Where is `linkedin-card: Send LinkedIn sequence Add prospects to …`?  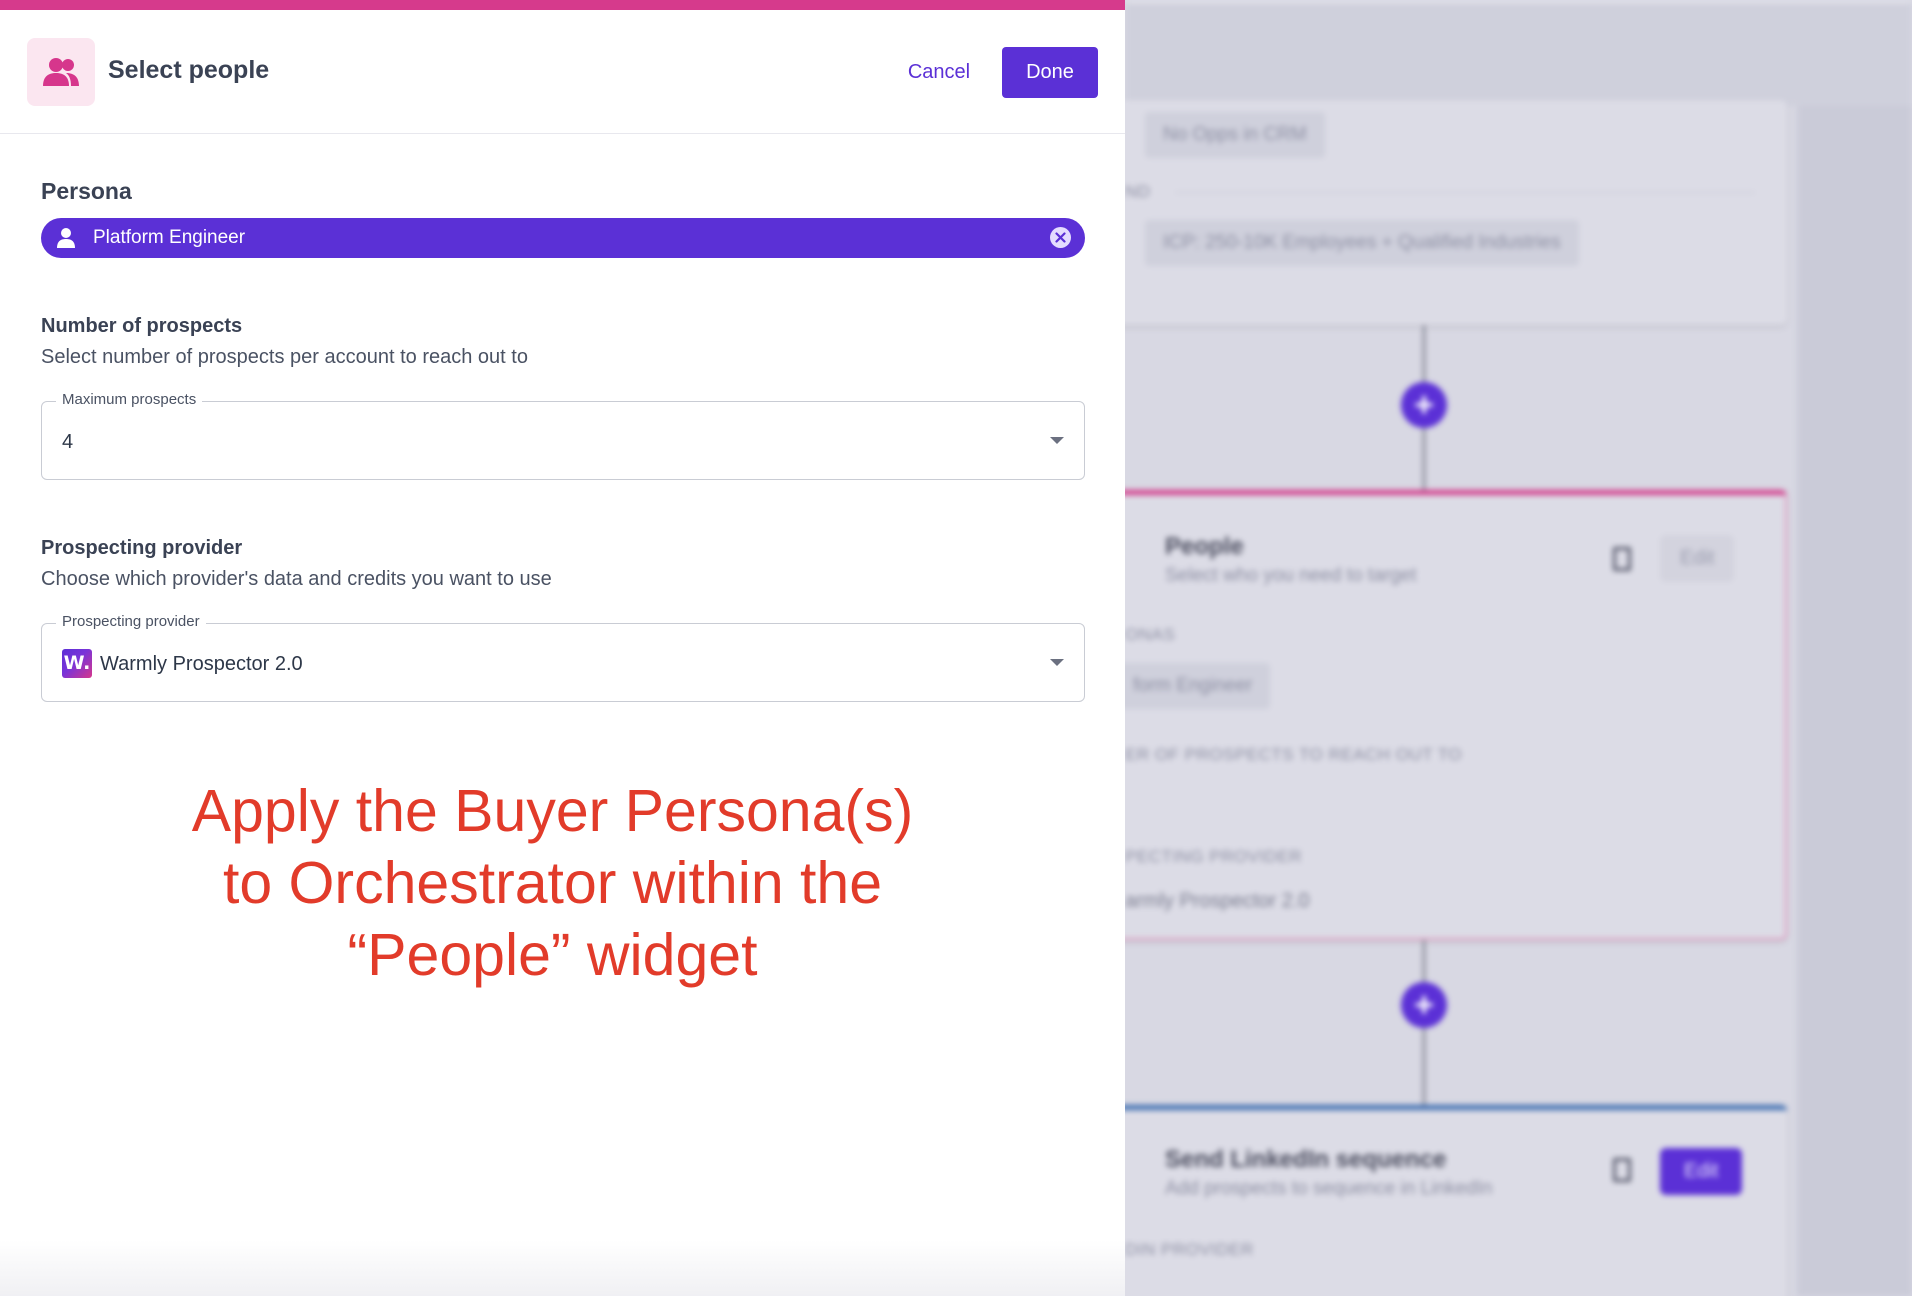 linkedin-card: Send LinkedIn sequence Add prospects to … is located at coordinates (1456, 1200).